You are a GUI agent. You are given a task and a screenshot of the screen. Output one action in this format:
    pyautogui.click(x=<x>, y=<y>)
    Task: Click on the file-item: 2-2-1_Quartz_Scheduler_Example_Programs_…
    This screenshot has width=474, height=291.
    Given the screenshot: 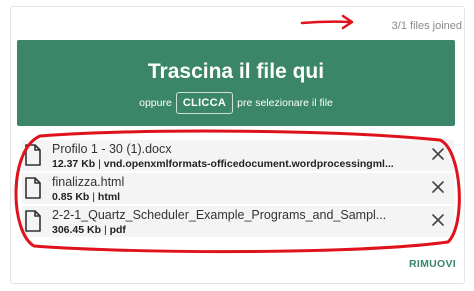 What is the action you would take?
    pyautogui.click(x=238, y=221)
    